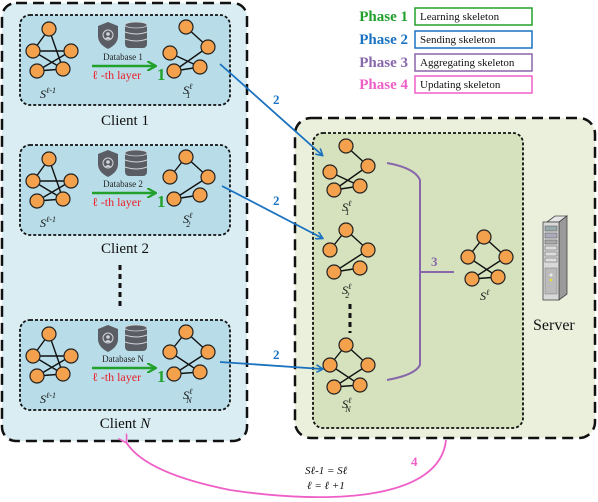 The height and width of the screenshot is (502, 598). I want to click on client-n-database-label: Database N, so click(123, 359).